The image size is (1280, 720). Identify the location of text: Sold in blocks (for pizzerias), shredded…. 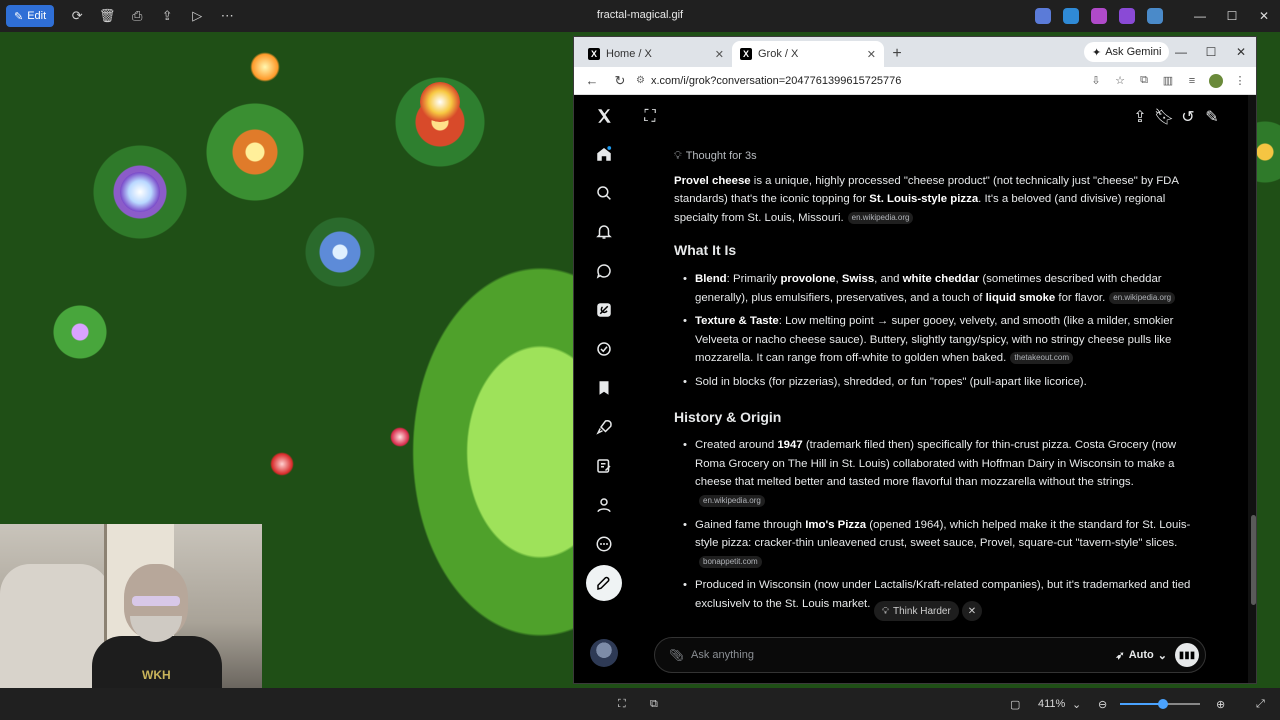
(891, 381).